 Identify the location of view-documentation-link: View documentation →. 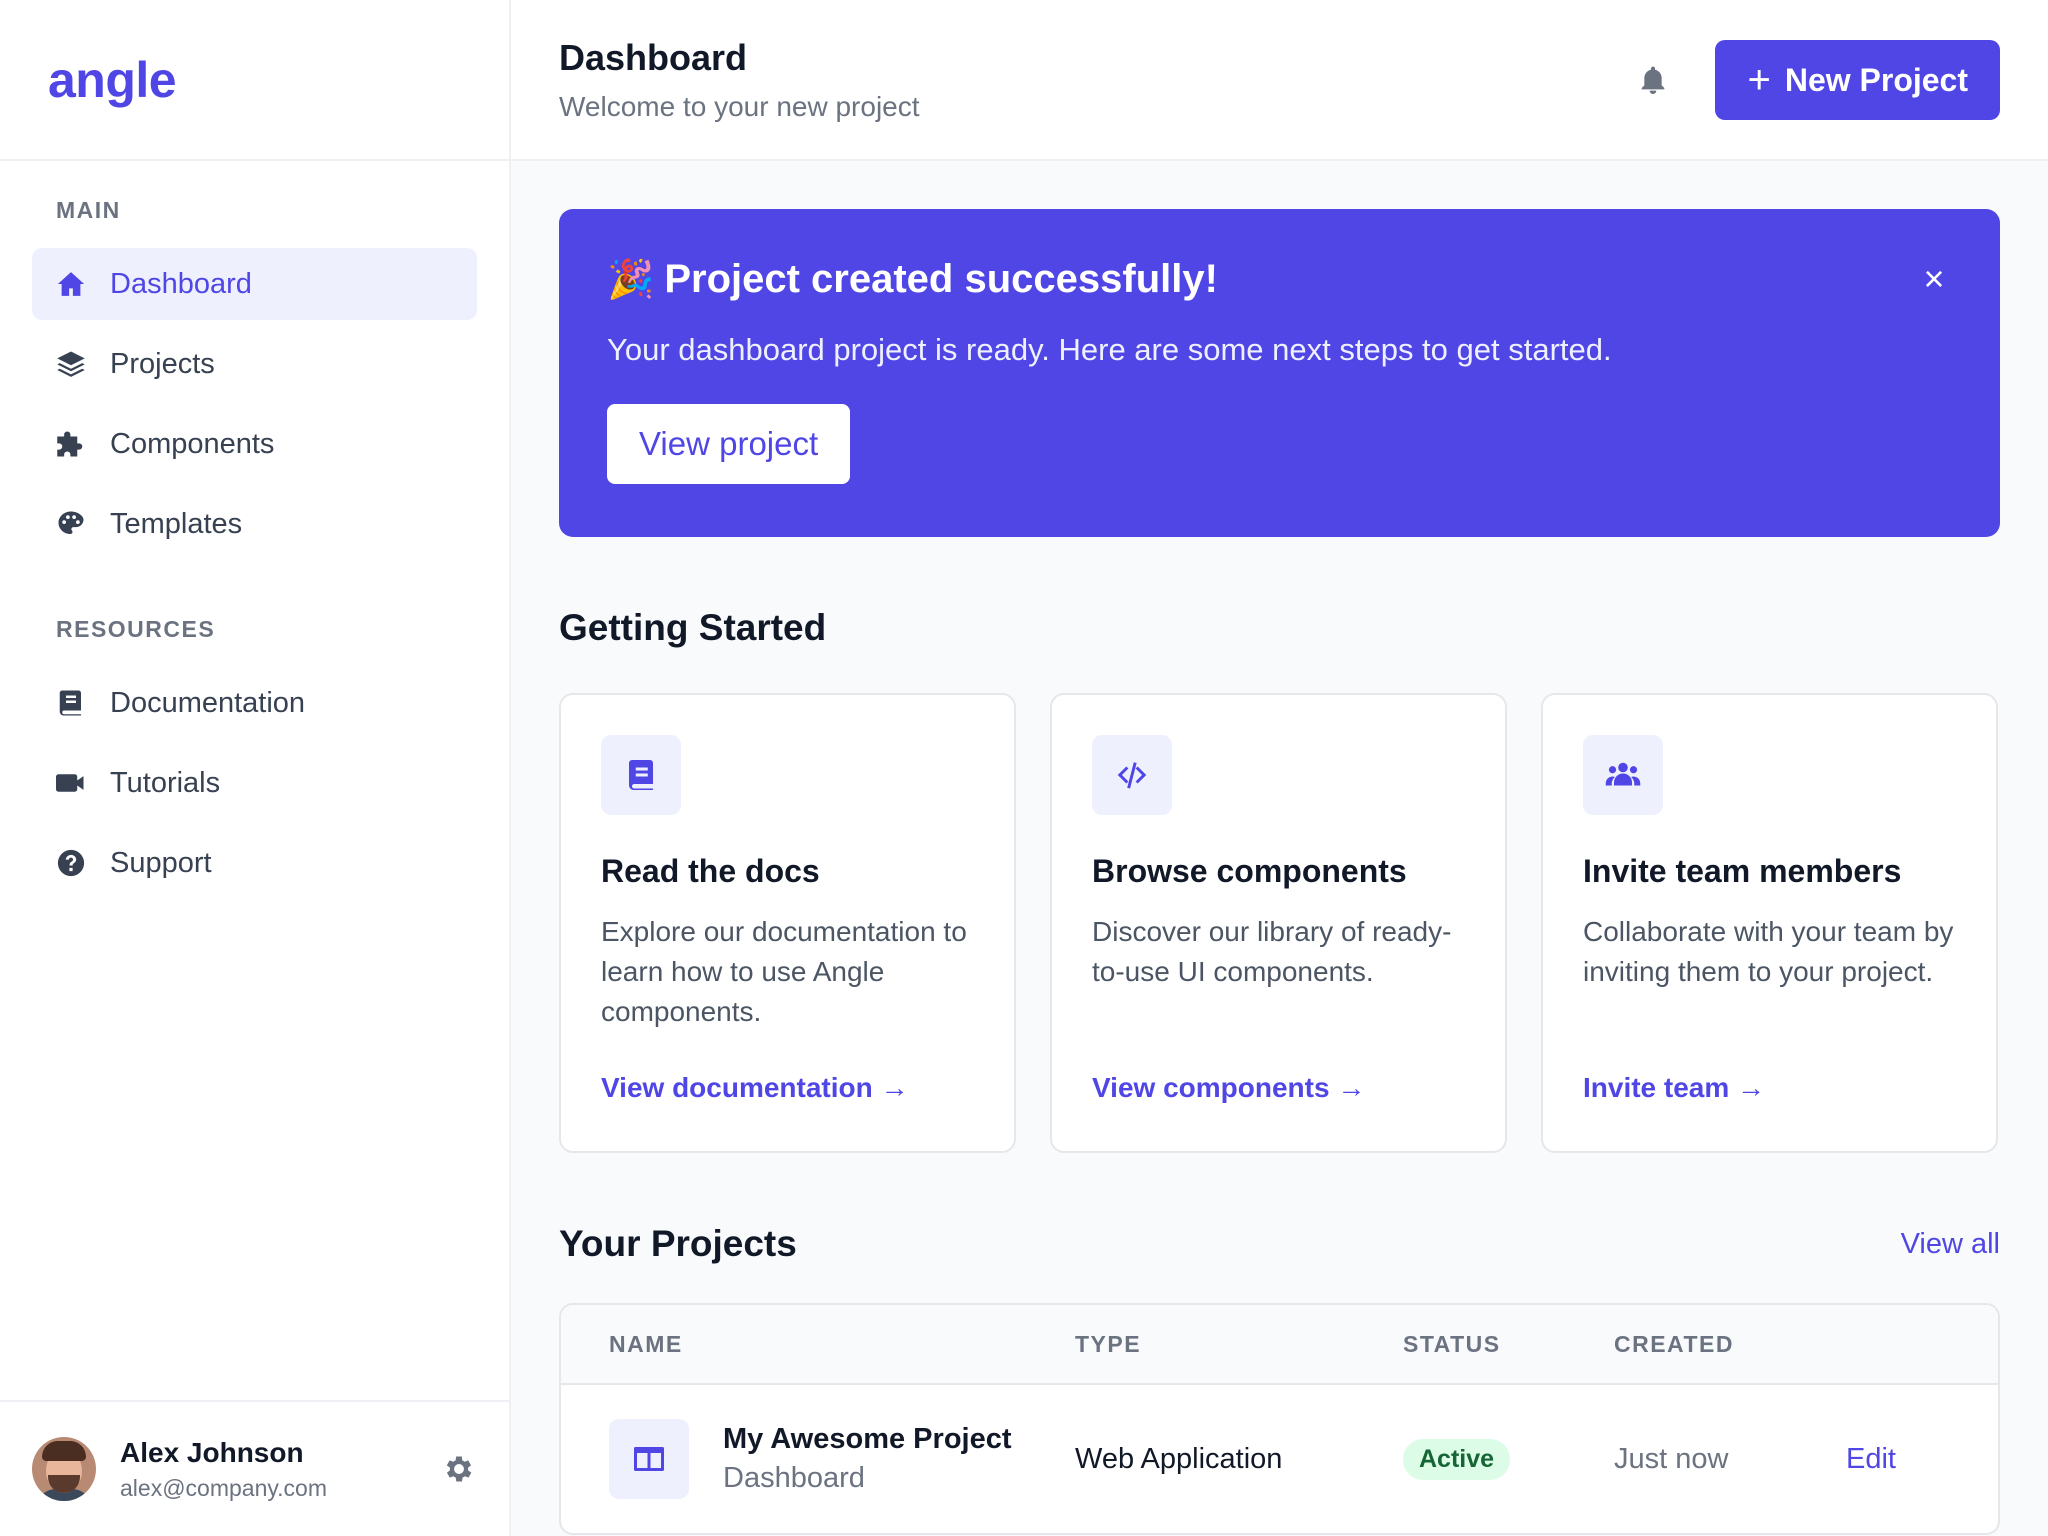
(755, 1088).